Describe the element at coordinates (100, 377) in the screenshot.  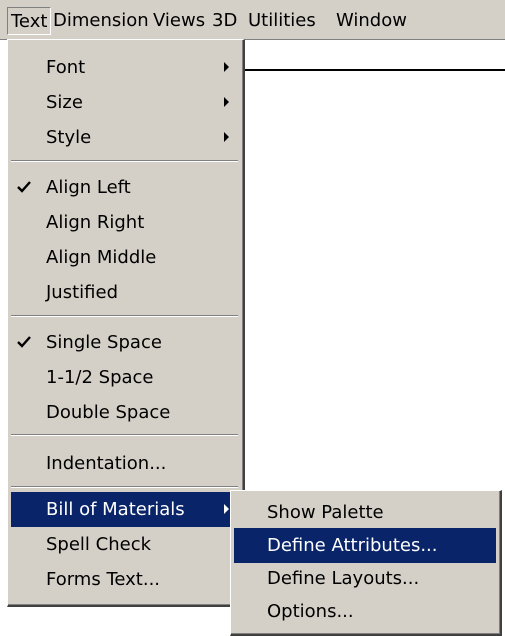
I see `menu-item-label: 1-1/2 Space` at that location.